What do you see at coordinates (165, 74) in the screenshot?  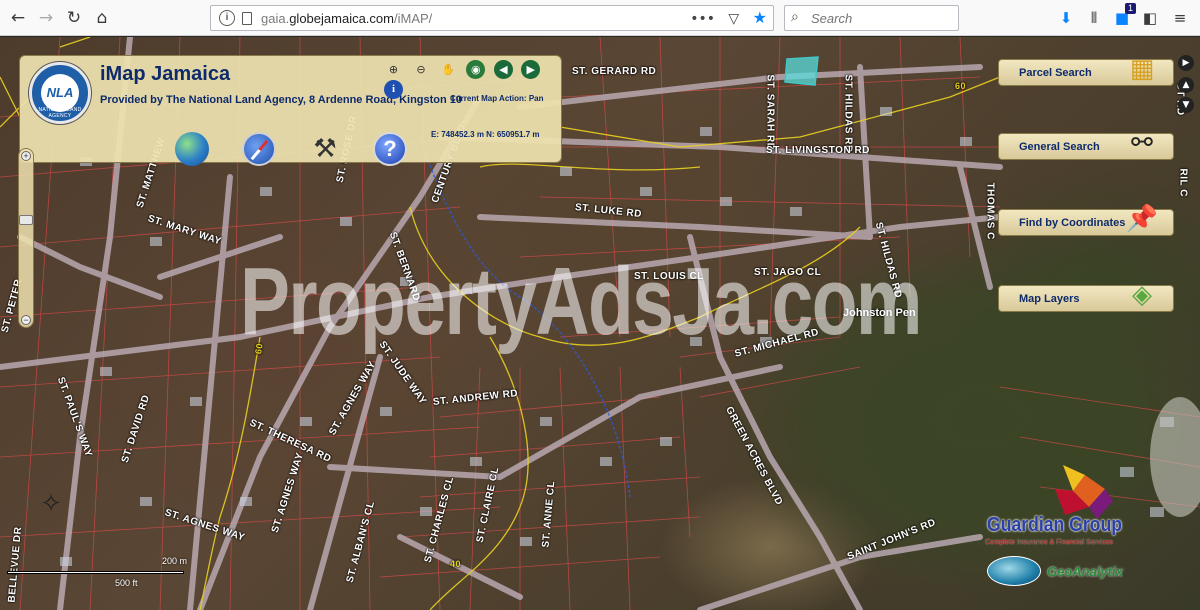 I see `panel-title: iMap Jamaica` at bounding box center [165, 74].